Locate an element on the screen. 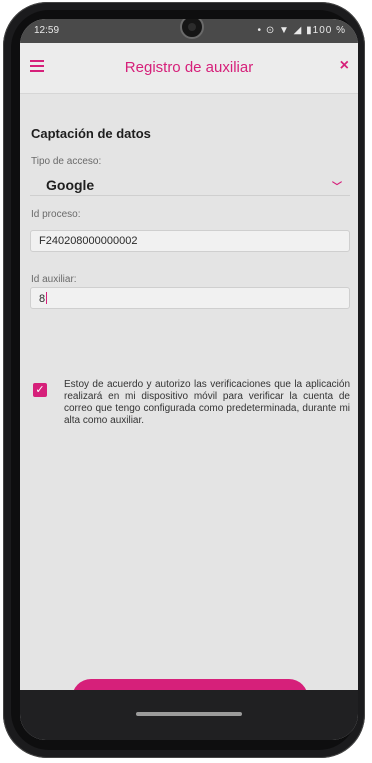 The width and height of the screenshot is (372, 763). chevron-down-icon: ﹀ is located at coordinates (337, 187).